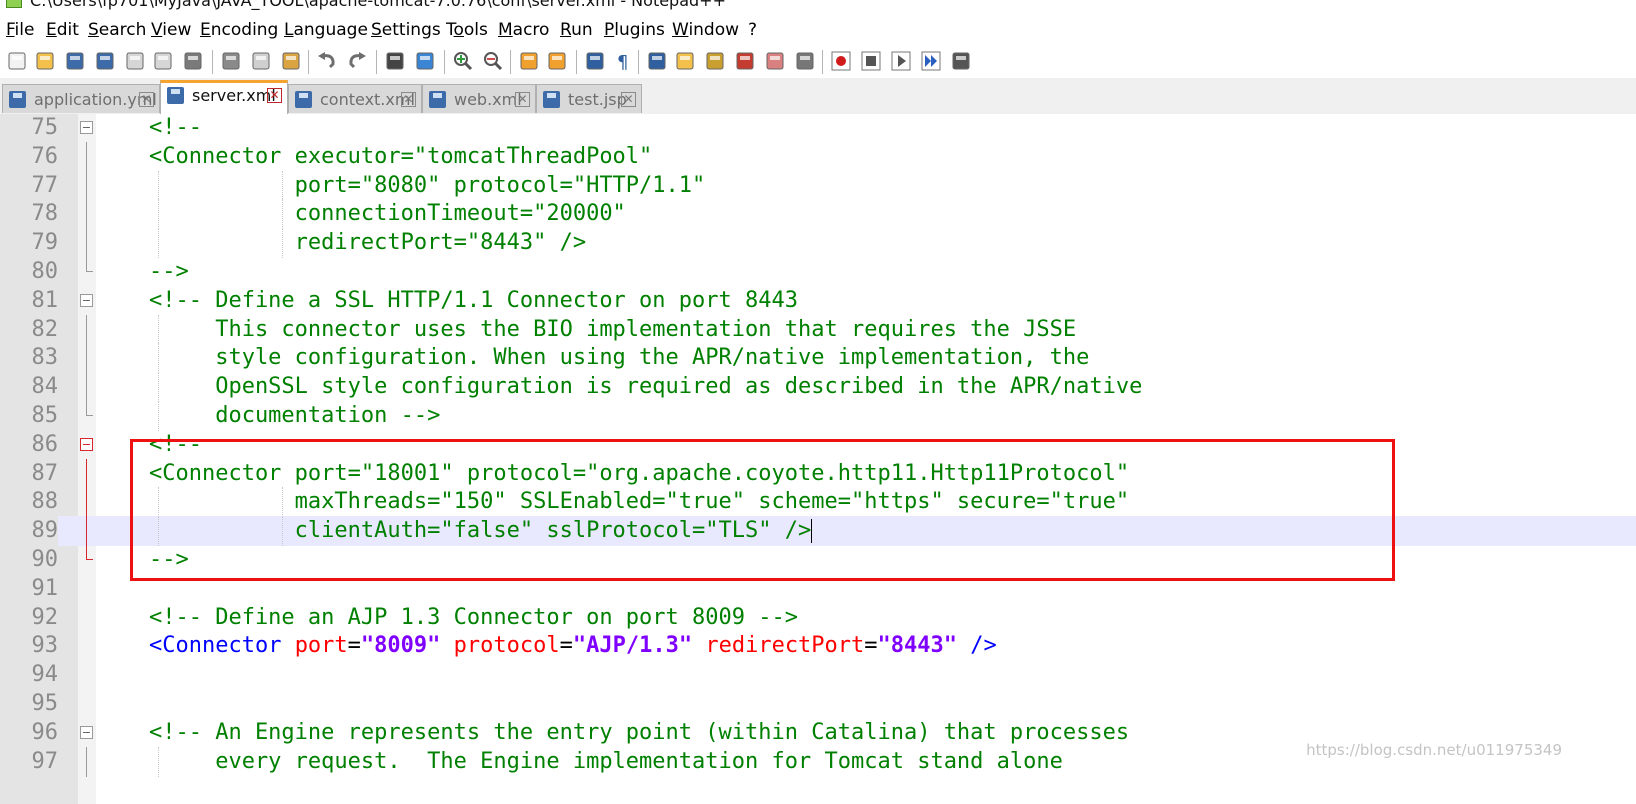 The width and height of the screenshot is (1636, 804). What do you see at coordinates (752, 30) in the screenshot?
I see `menu-help: ?` at bounding box center [752, 30].